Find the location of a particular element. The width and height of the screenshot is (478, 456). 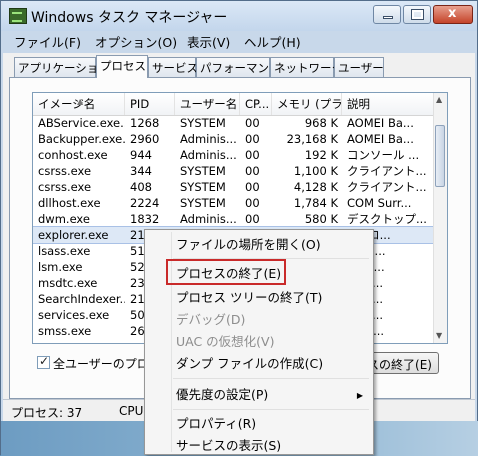

cell-memory: 1,784 K is located at coordinates (315, 203).